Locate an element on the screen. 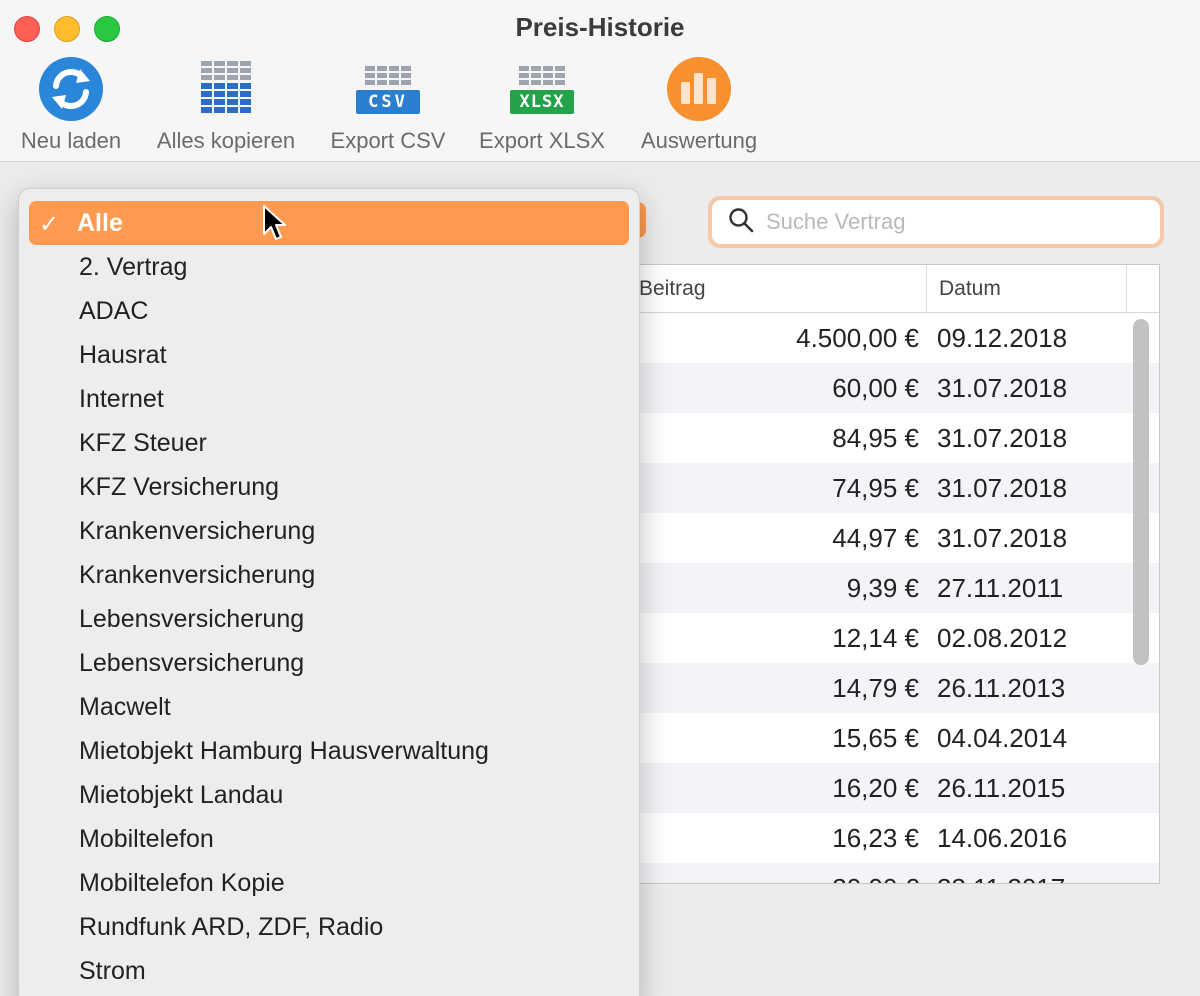  menu-item-label: Mietobjekt Landau is located at coordinates (181, 794).